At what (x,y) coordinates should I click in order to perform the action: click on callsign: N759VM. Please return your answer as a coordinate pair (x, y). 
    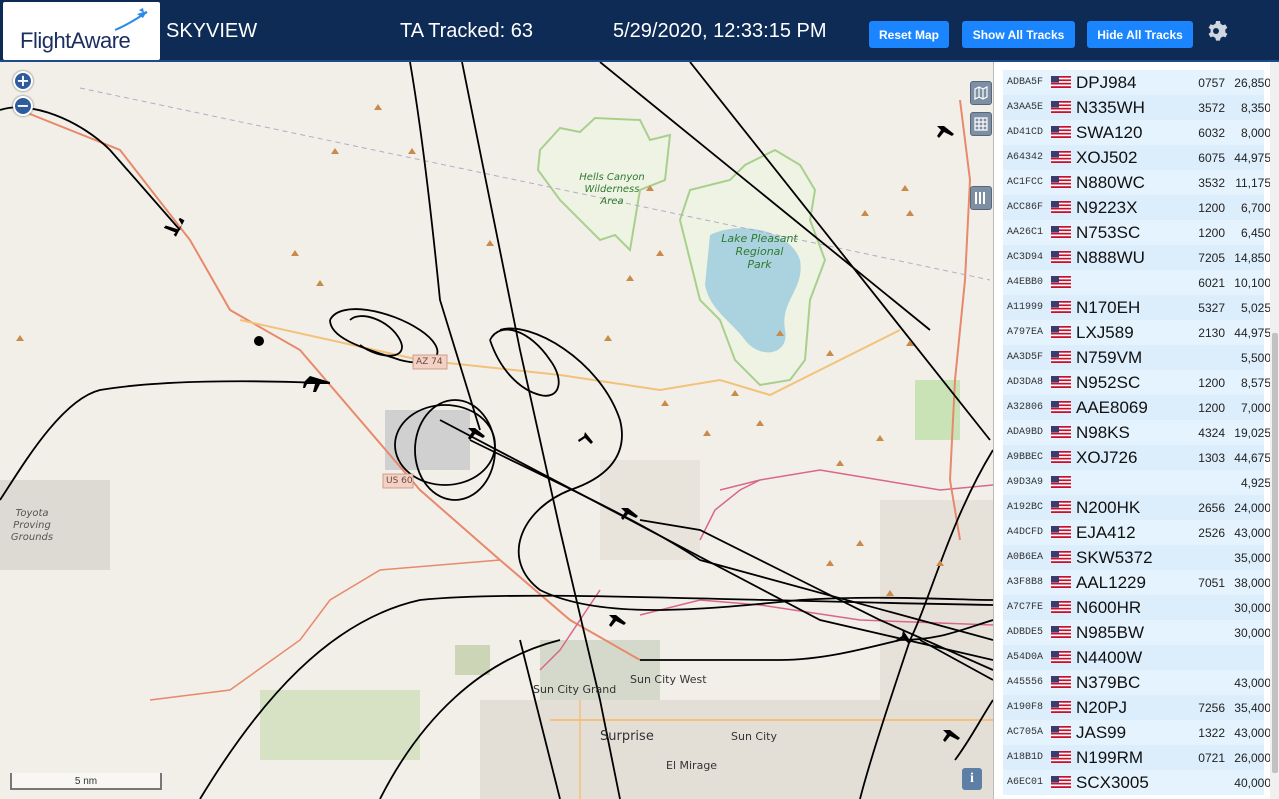
    Looking at the image, I should click on (1109, 357).